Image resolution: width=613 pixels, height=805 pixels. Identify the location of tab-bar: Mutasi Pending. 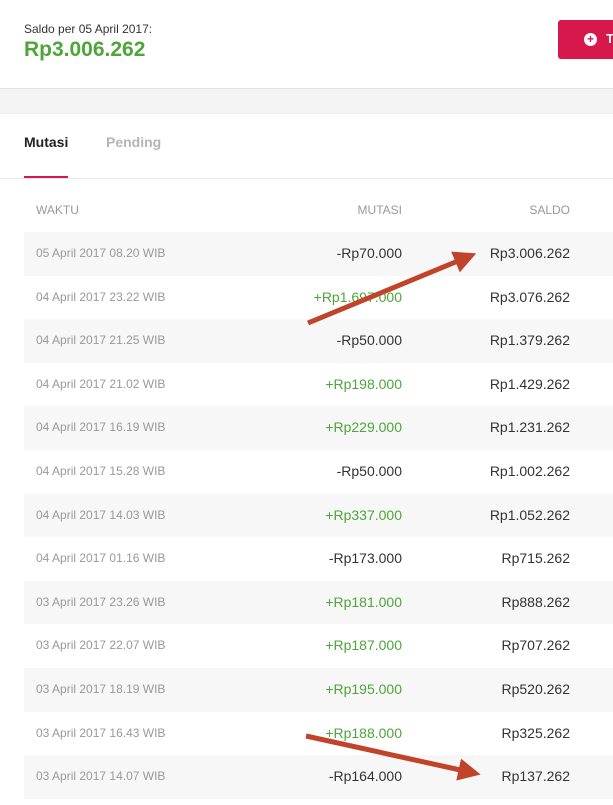
(306, 146).